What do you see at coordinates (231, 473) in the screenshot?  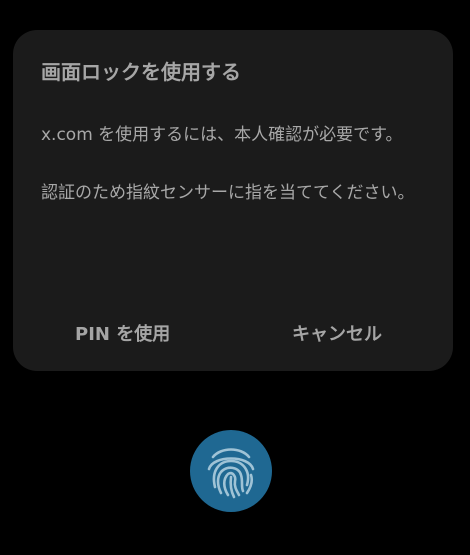 I see `fingerprint-icon` at bounding box center [231, 473].